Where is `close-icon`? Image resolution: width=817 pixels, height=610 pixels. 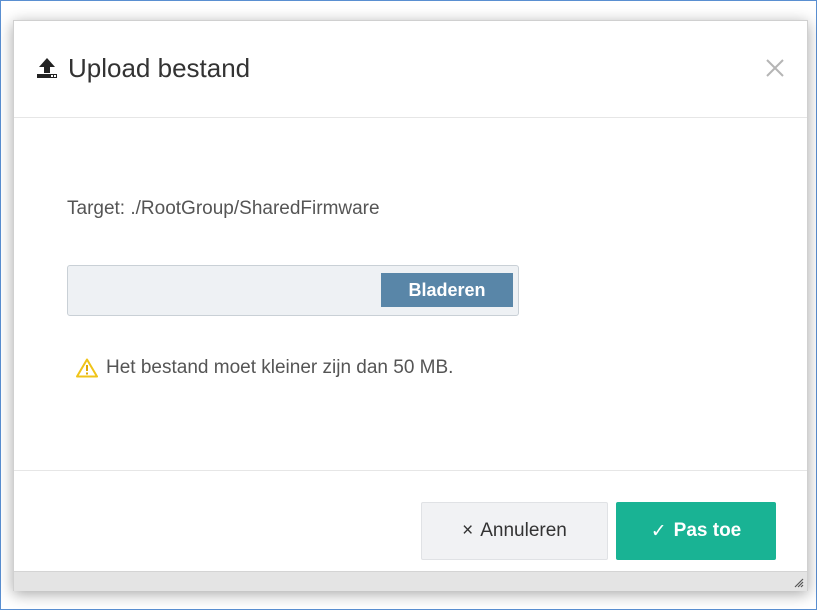
close-icon is located at coordinates (775, 68).